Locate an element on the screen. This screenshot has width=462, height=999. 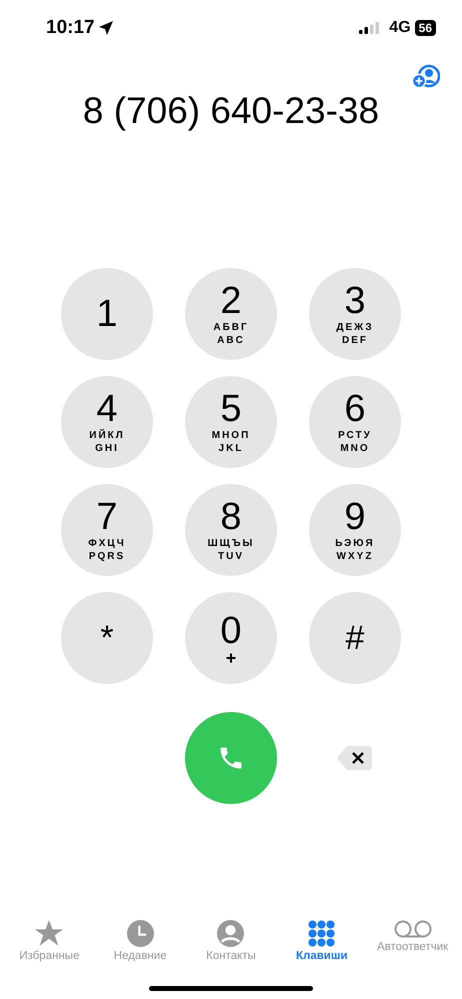
keypad-icon is located at coordinates (322, 933).